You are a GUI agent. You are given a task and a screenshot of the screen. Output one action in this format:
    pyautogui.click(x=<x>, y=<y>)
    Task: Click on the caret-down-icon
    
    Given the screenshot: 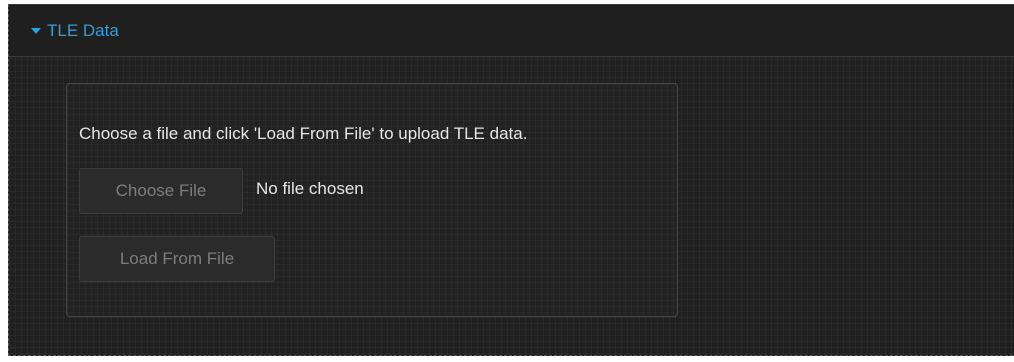 What is the action you would take?
    pyautogui.click(x=36, y=31)
    